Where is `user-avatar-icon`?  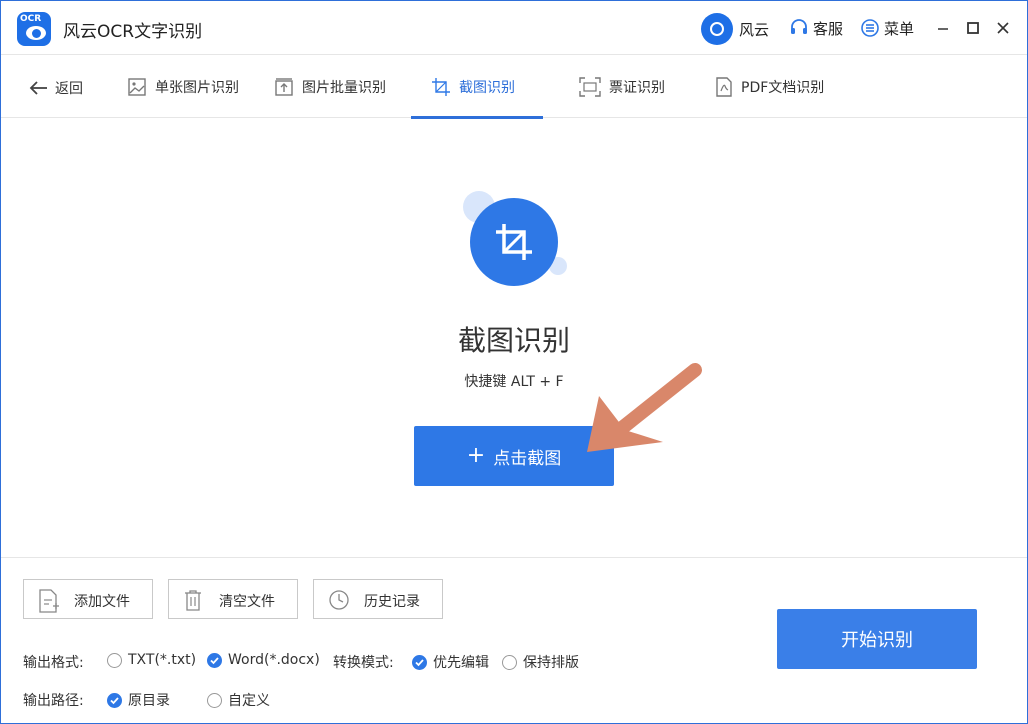 user-avatar-icon is located at coordinates (717, 29).